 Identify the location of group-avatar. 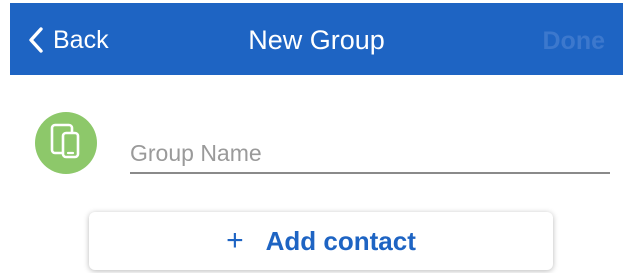
(66, 143).